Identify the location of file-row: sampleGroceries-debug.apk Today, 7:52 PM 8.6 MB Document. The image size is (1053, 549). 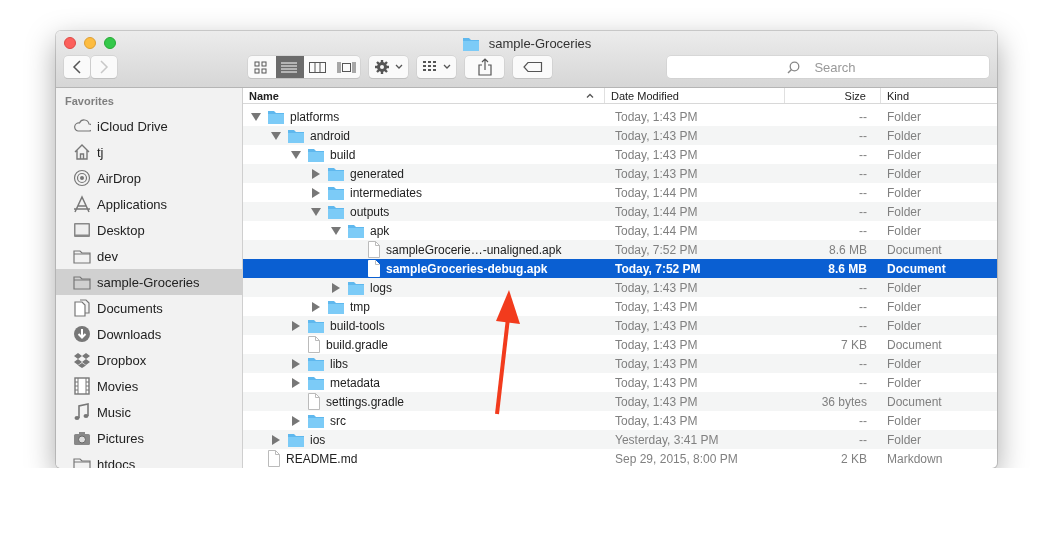
(620, 268).